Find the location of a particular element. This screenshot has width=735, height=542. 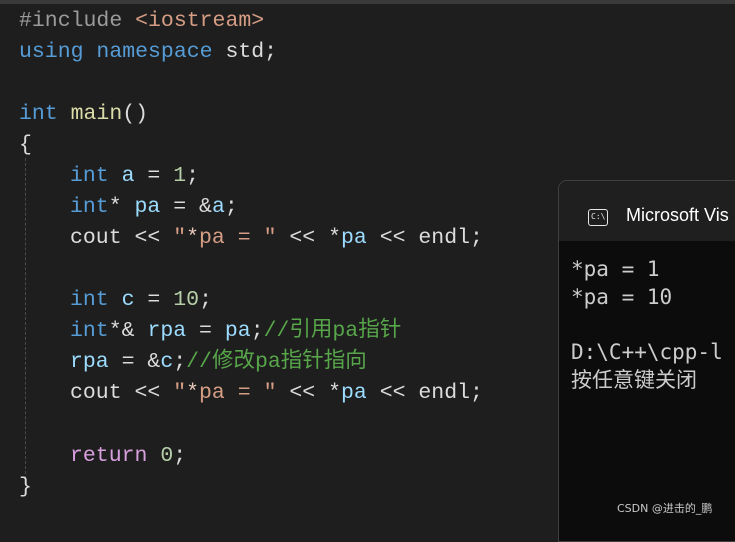

watermark: CSDN @进击的_鹏 is located at coordinates (665, 508).